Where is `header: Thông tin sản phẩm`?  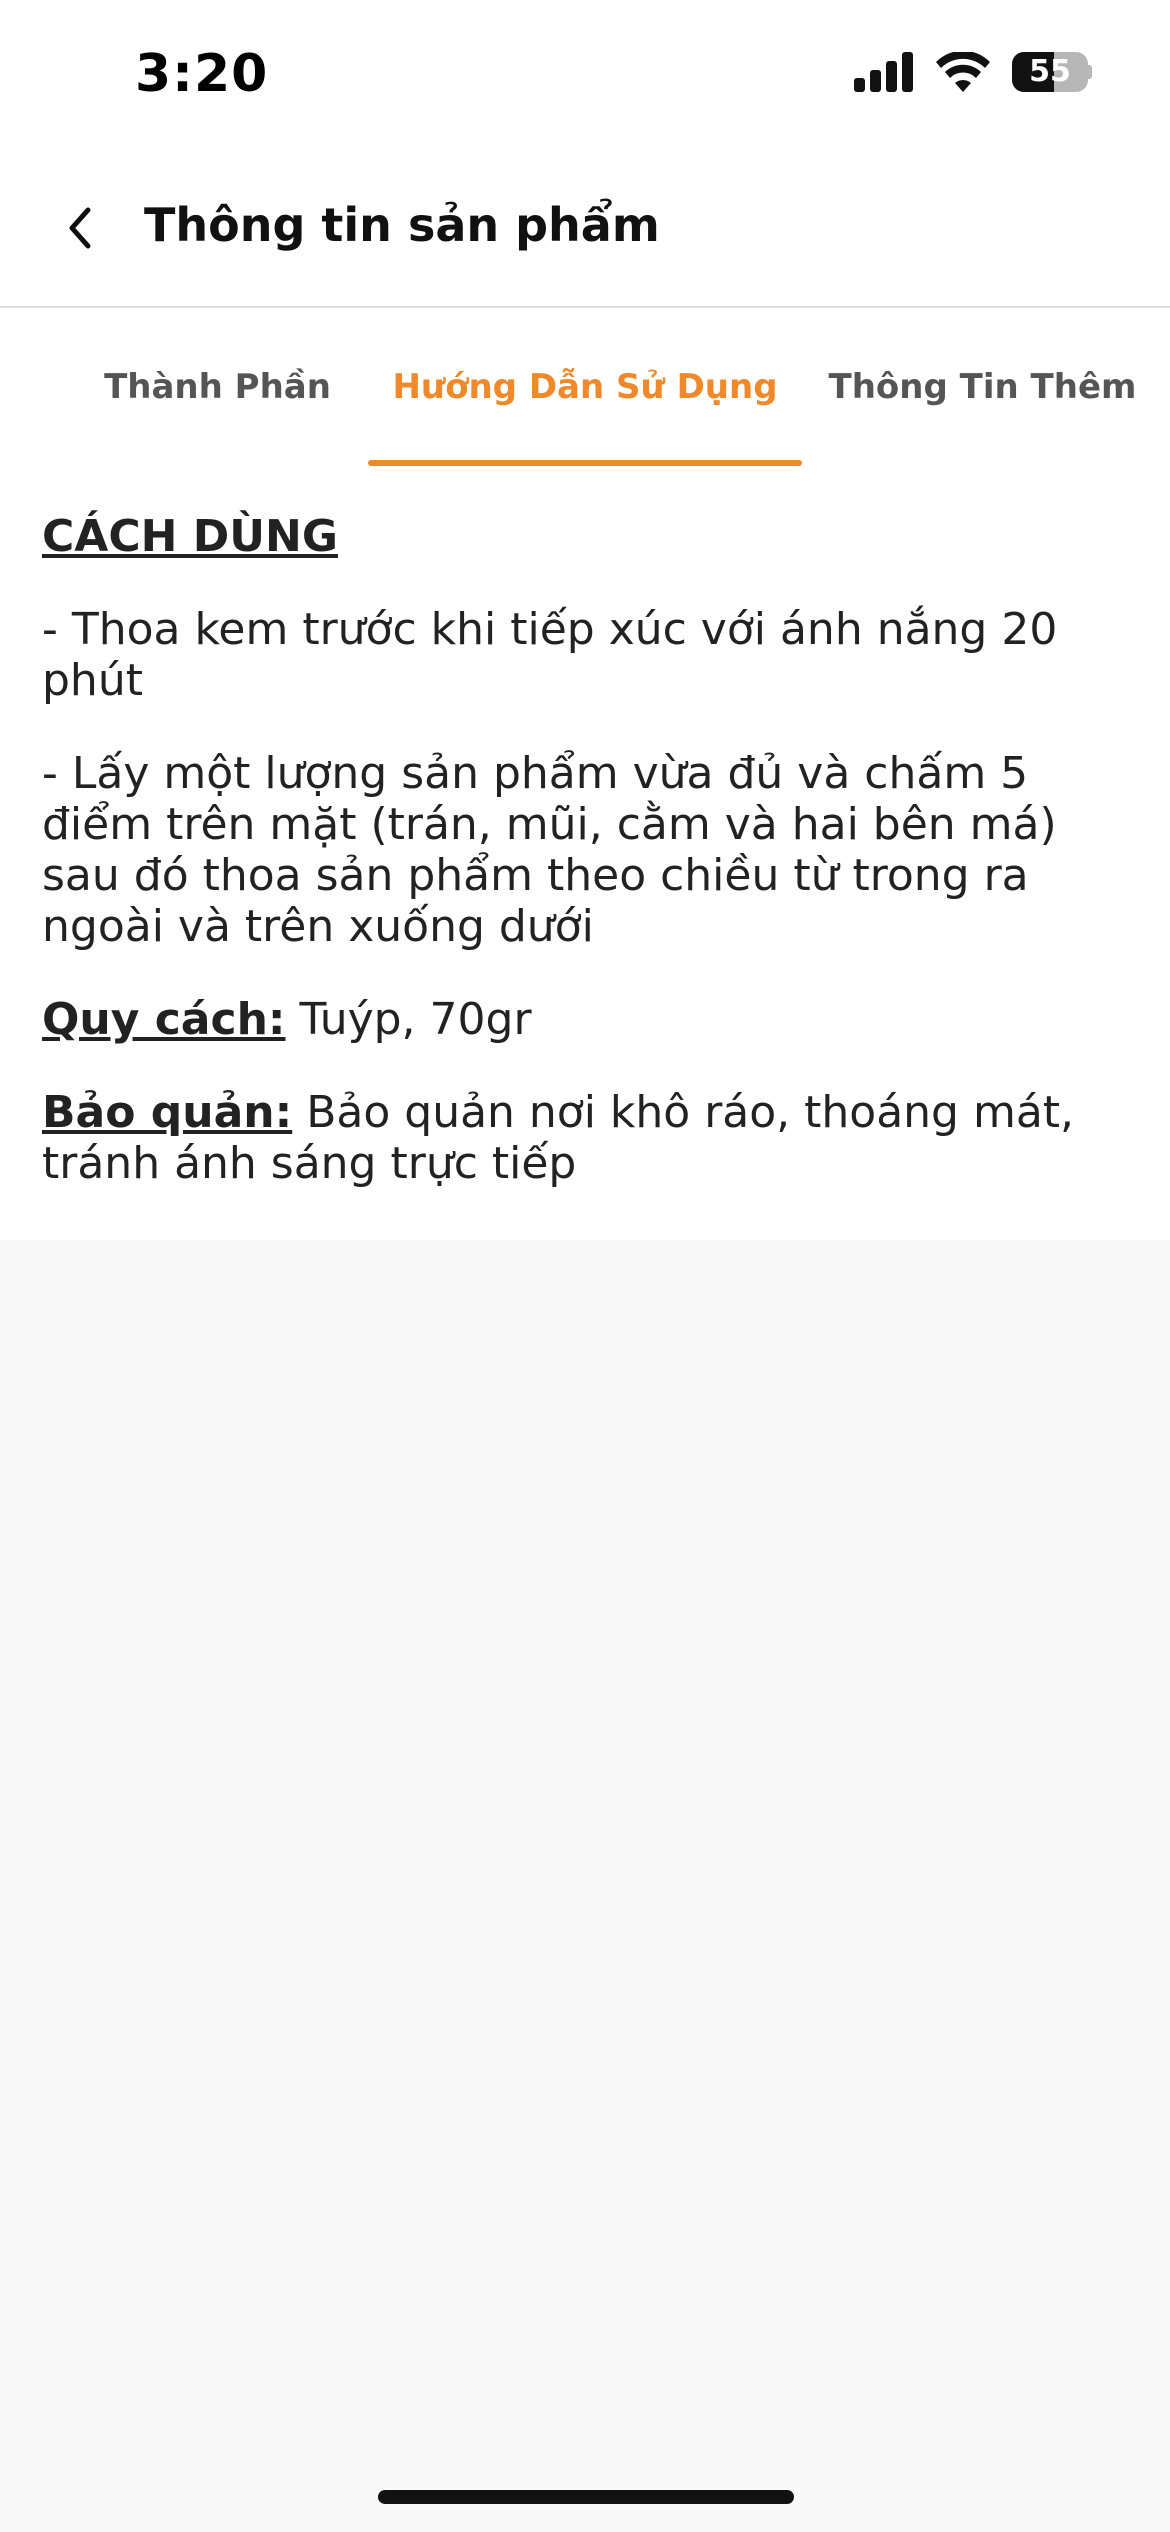
header: Thông tin sản phẩm is located at coordinates (585, 229).